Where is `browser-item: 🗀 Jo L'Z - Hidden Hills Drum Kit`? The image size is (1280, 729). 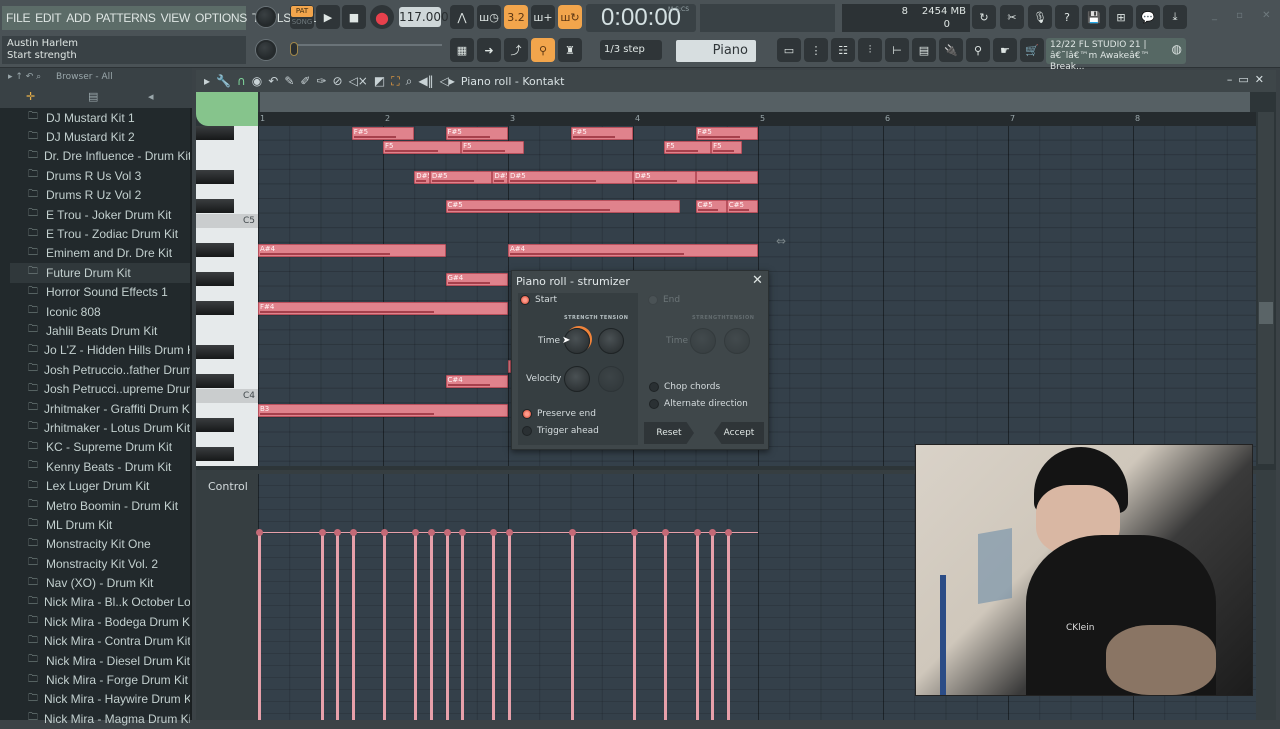 browser-item: 🗀 Jo L'Z - Hidden Hills Drum Kit is located at coordinates (100, 350).